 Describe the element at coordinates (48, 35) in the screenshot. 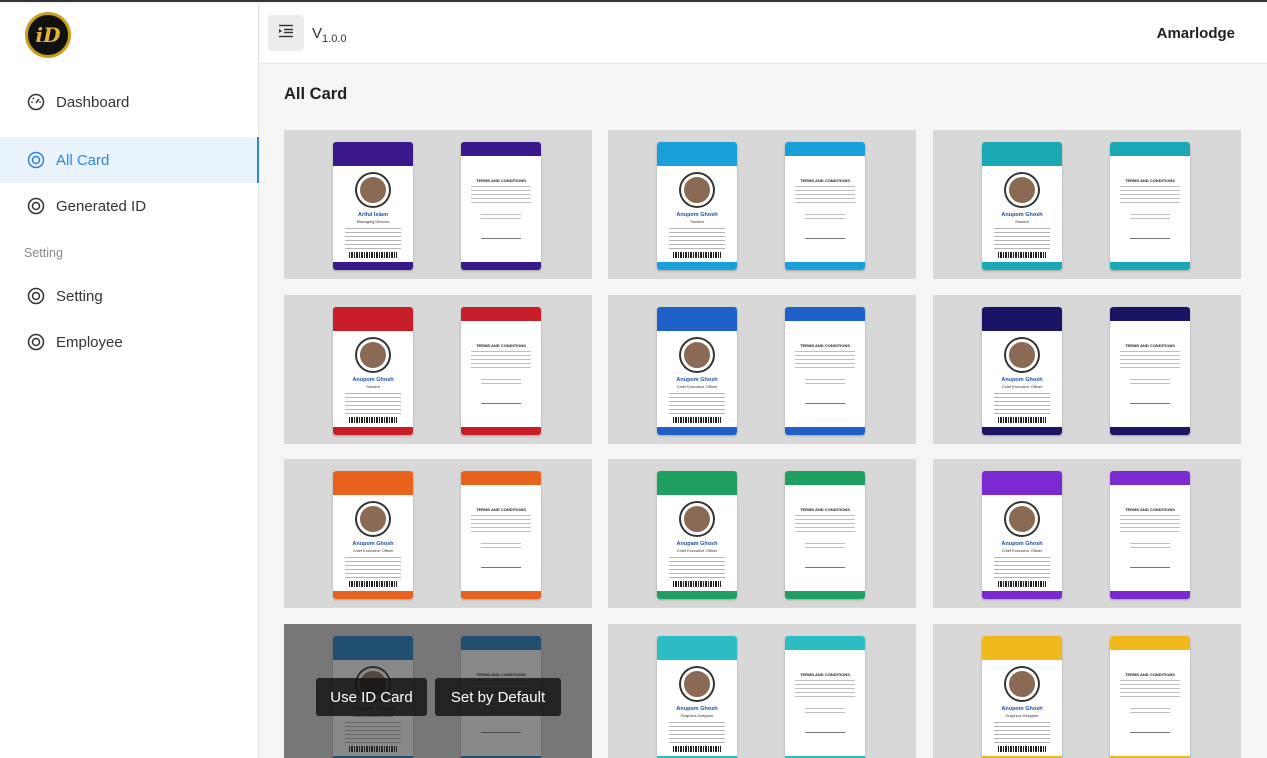

I see `brand-logo: iD` at that location.